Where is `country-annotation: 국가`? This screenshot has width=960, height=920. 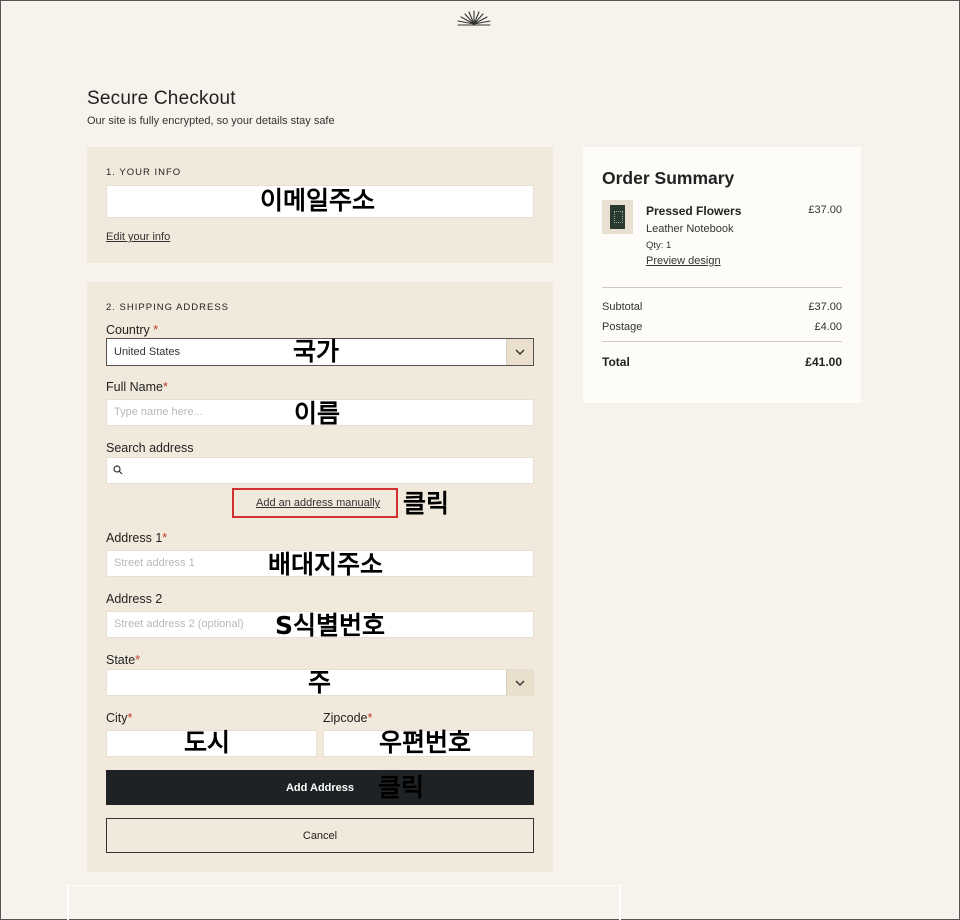
country-annotation: 국가 is located at coordinates (316, 351).